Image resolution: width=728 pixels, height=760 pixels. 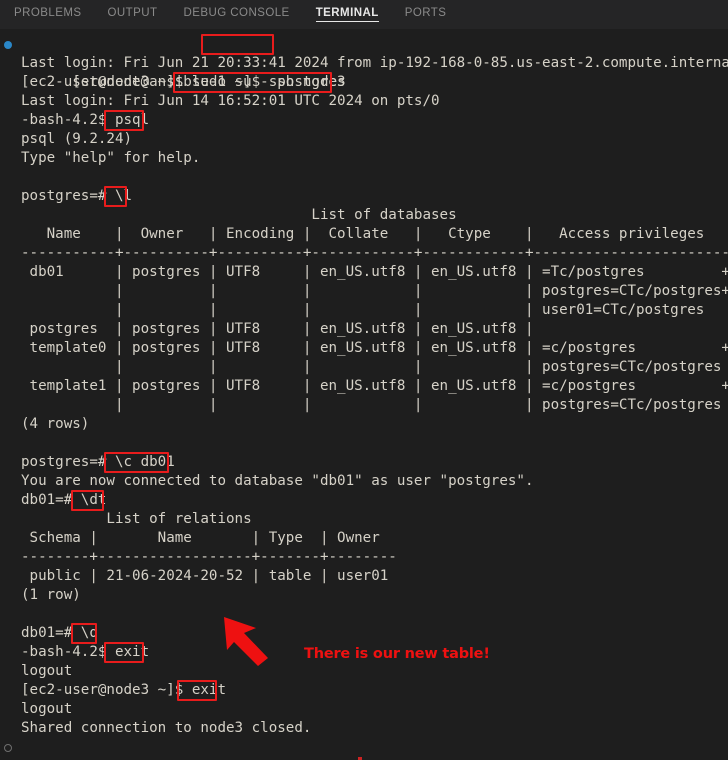 What do you see at coordinates (51, 595) in the screenshot?
I see `terminal-line-text: (1 row)` at bounding box center [51, 595].